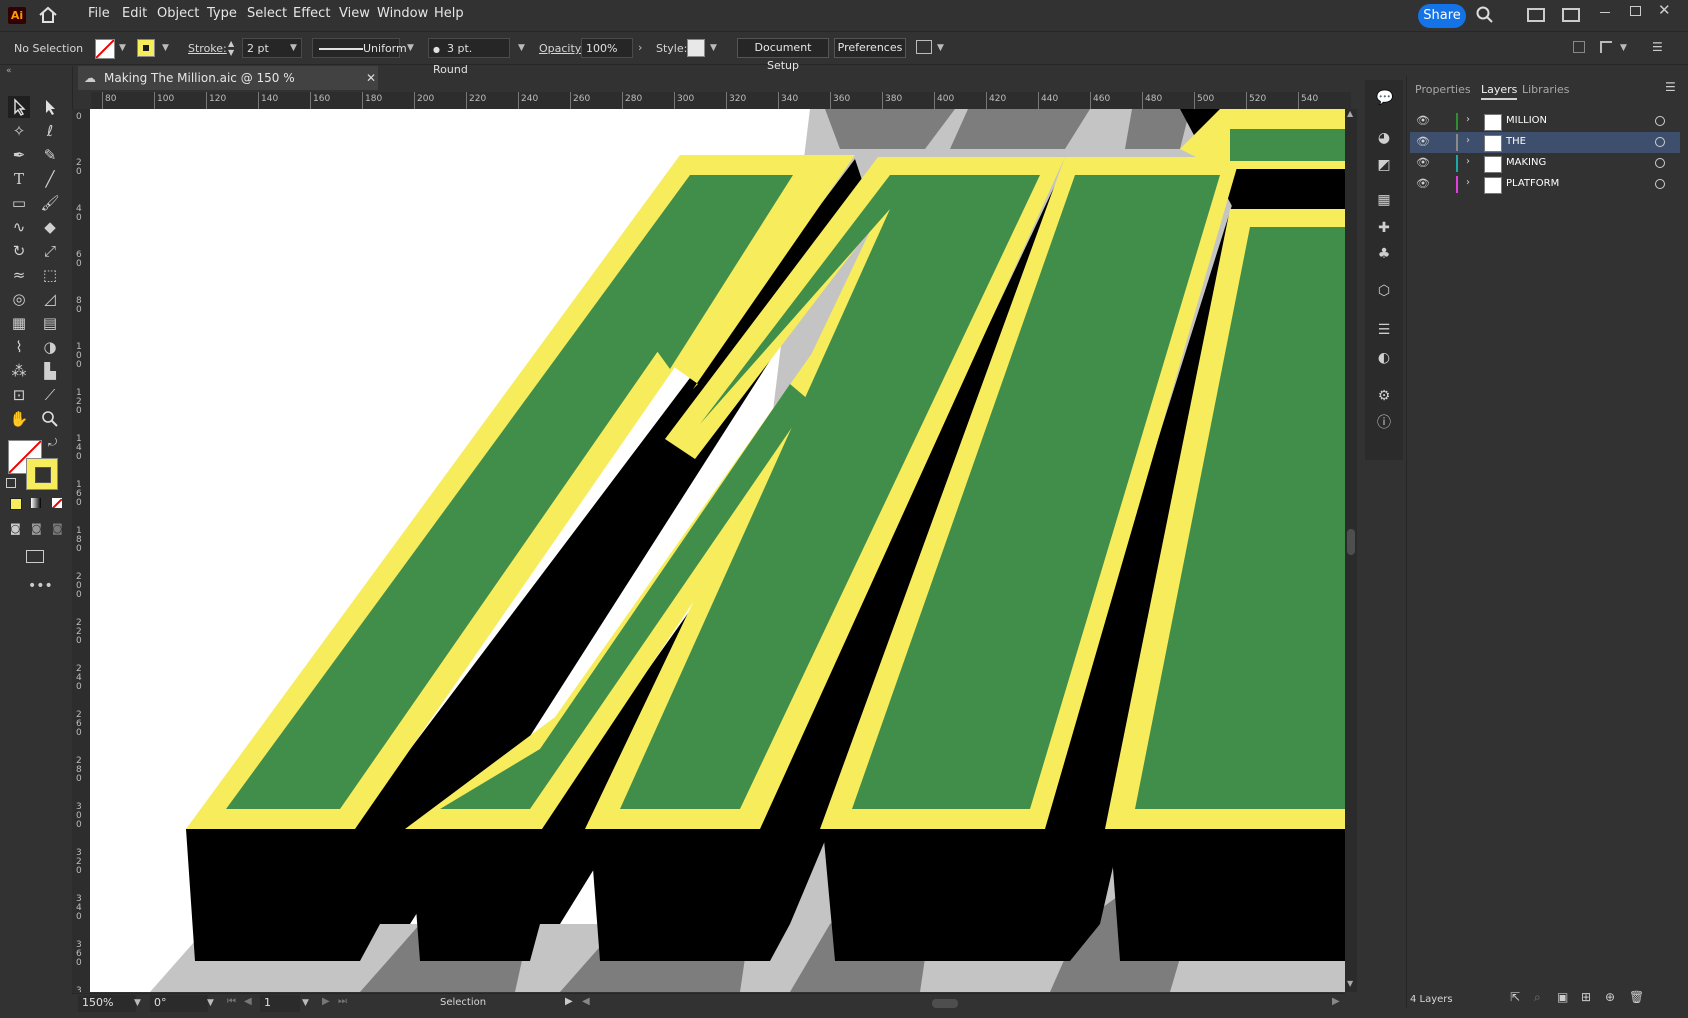 The height and width of the screenshot is (1018, 1688). I want to click on layer-row-platform: 👁 › PLATFORM, so click(1545, 184).